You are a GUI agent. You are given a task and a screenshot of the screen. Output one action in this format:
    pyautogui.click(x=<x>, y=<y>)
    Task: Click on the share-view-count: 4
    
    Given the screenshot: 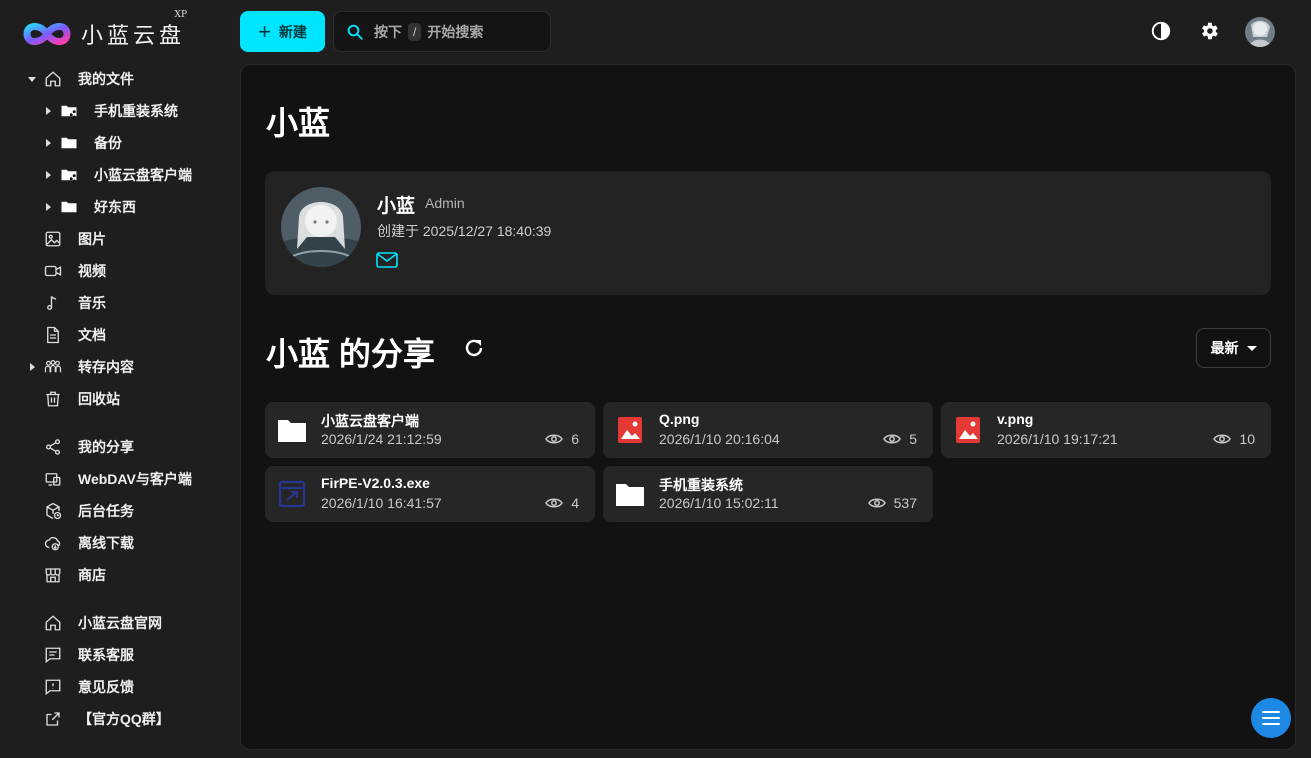 What is the action you would take?
    pyautogui.click(x=575, y=503)
    